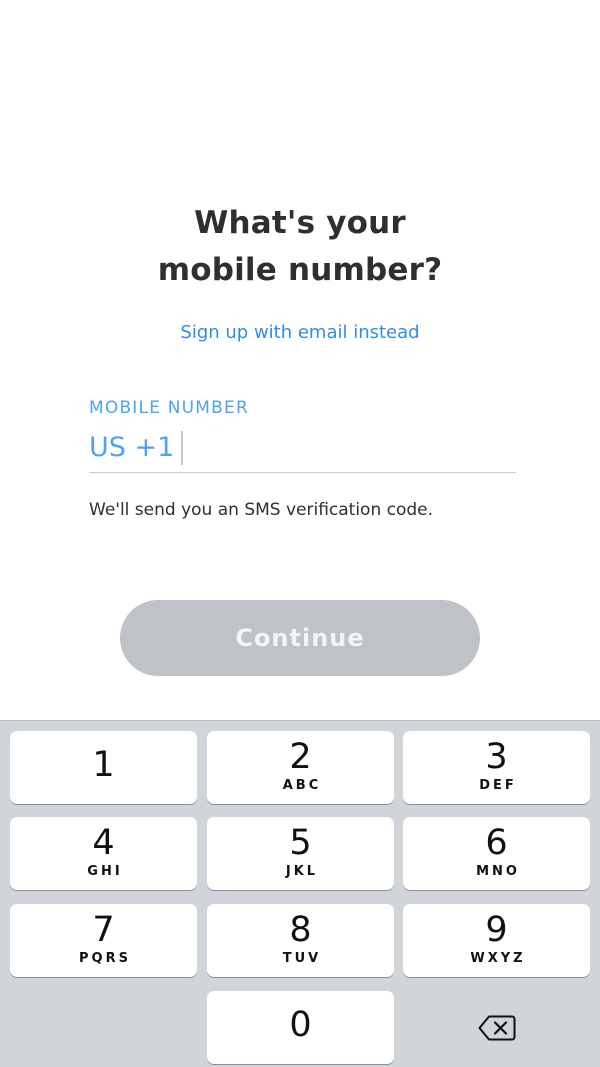 The height and width of the screenshot is (1067, 600). What do you see at coordinates (300, 223) in the screenshot?
I see `page-title-line-1: What's your` at bounding box center [300, 223].